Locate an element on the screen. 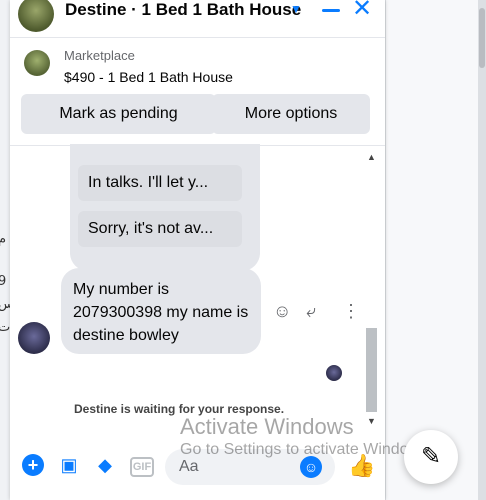 The width and height of the screenshot is (486, 500). scroll-down-arrow-icon: ▼ is located at coordinates (371, 421).